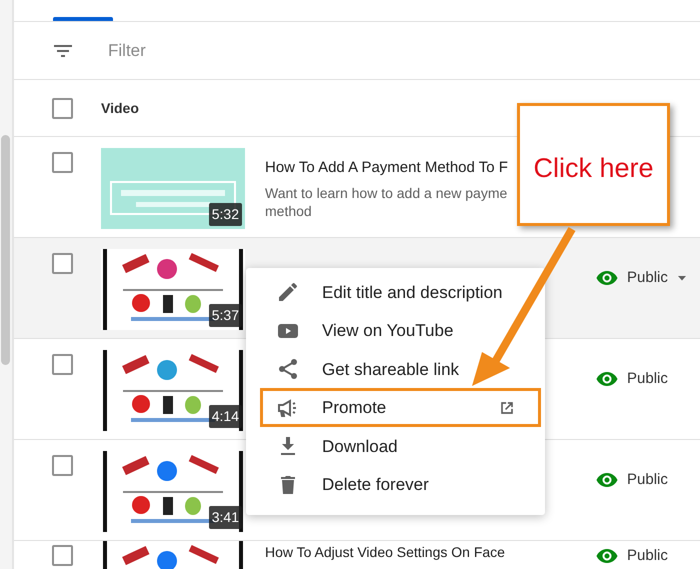  I want to click on video-title: How To Adjust Video Settings On Face, so click(390, 552).